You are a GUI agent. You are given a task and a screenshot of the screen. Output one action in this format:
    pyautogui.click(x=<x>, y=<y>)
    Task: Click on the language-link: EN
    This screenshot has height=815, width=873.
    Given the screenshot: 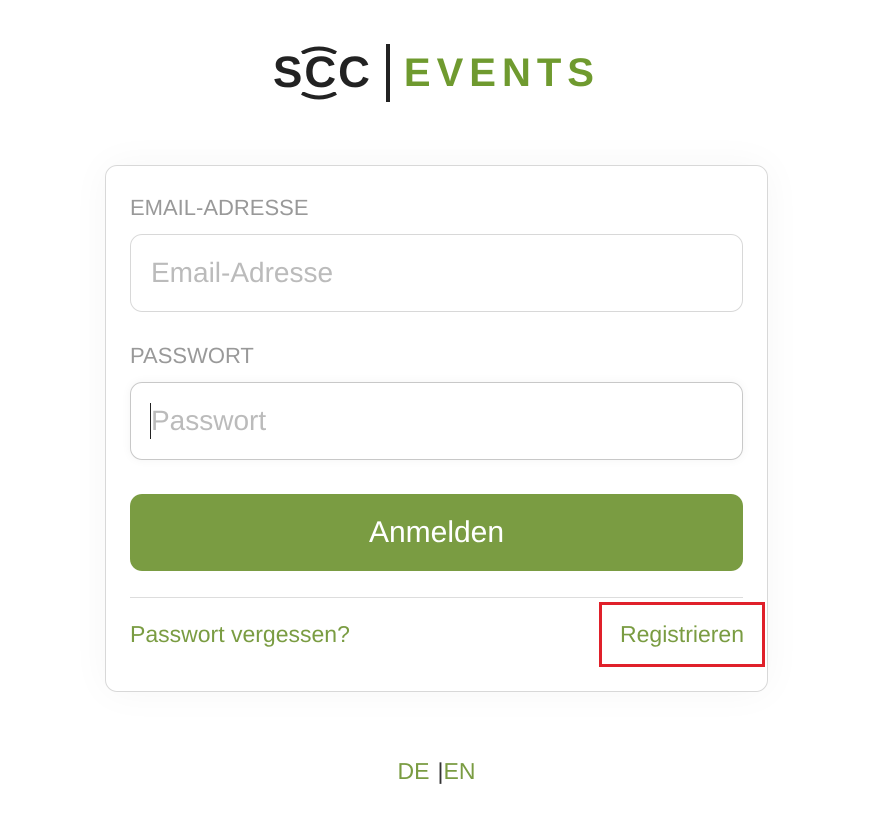 What is the action you would take?
    pyautogui.click(x=459, y=771)
    